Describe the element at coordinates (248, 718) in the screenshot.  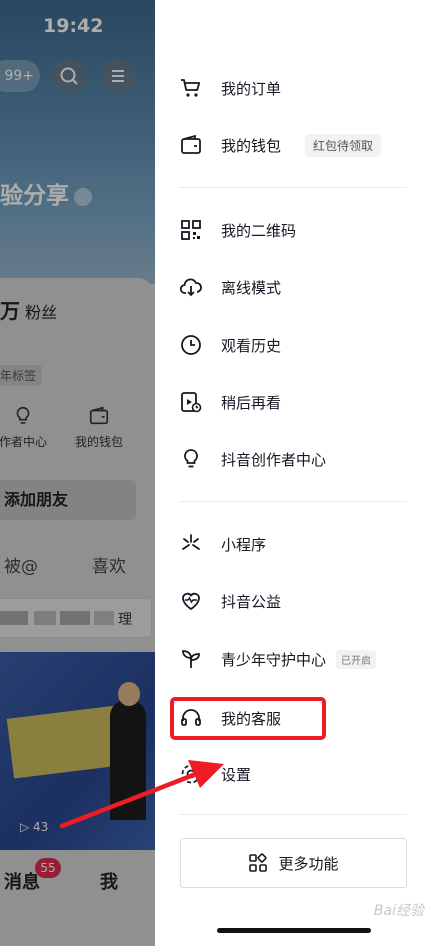
I see `highlight-box` at that location.